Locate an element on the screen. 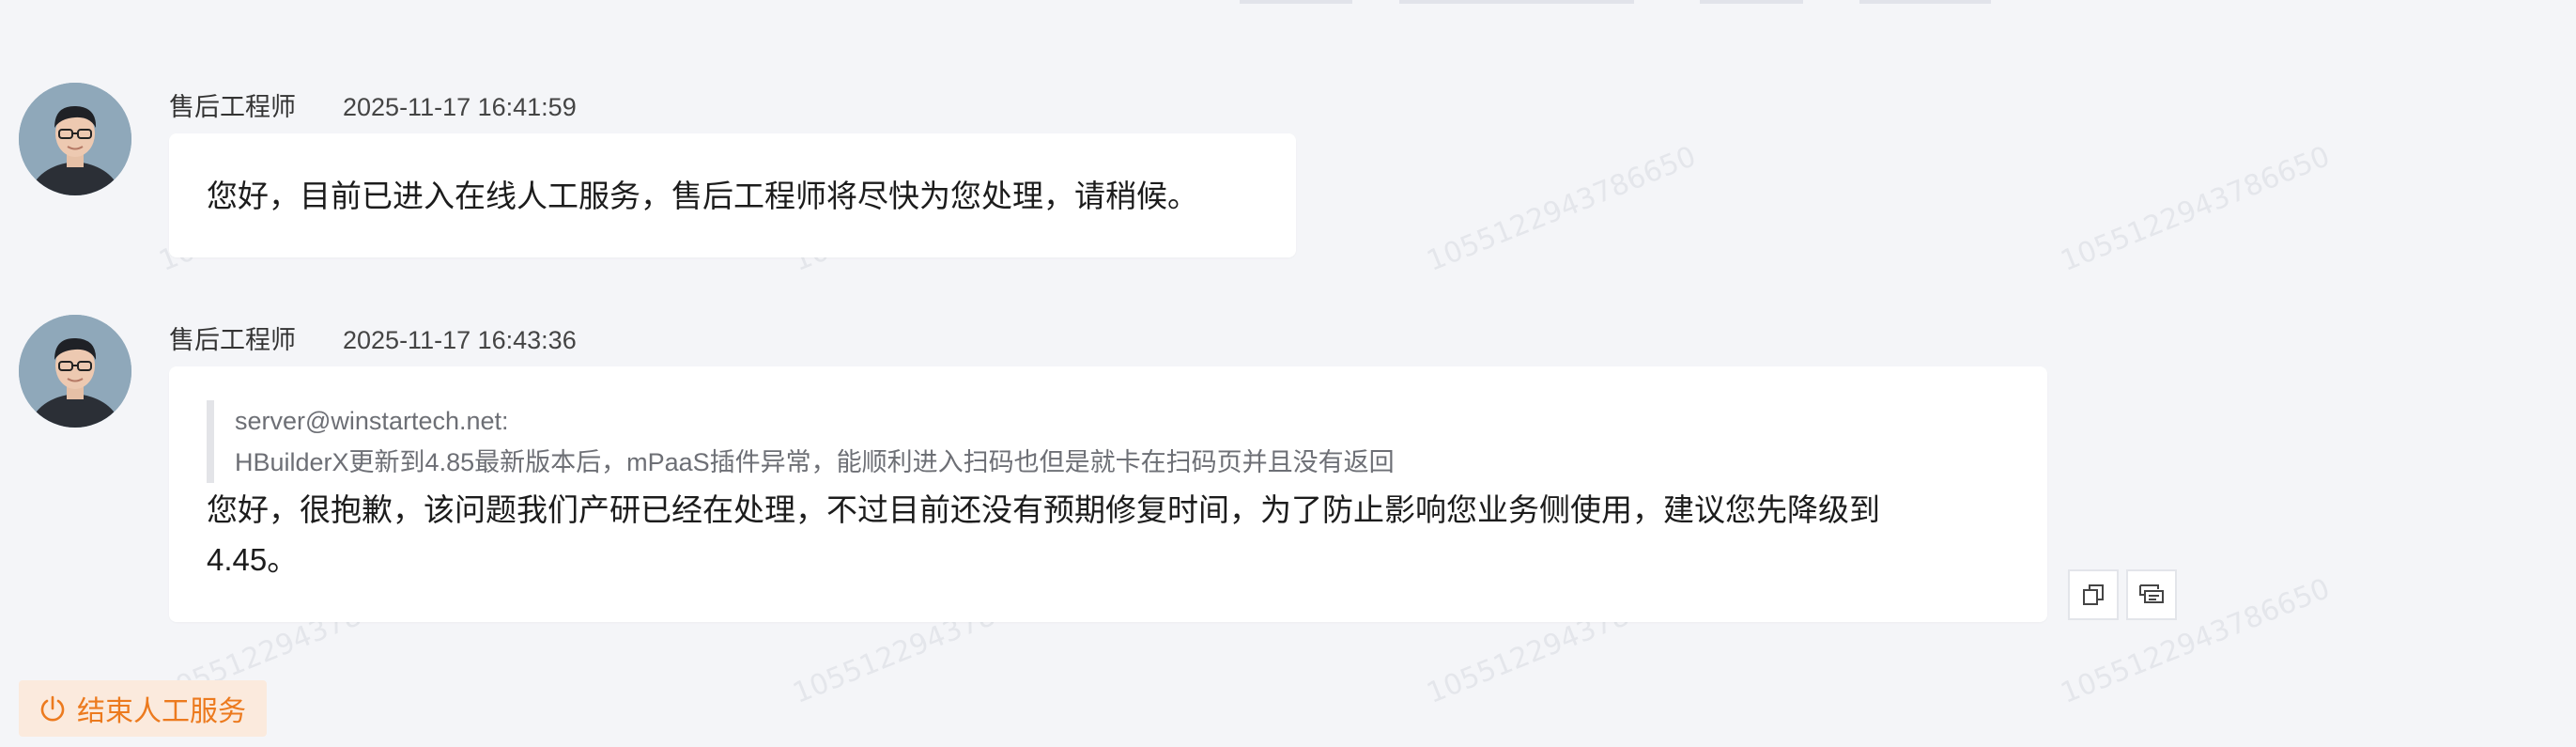 This screenshot has width=2576, height=747. copy-button is located at coordinates (2093, 594).